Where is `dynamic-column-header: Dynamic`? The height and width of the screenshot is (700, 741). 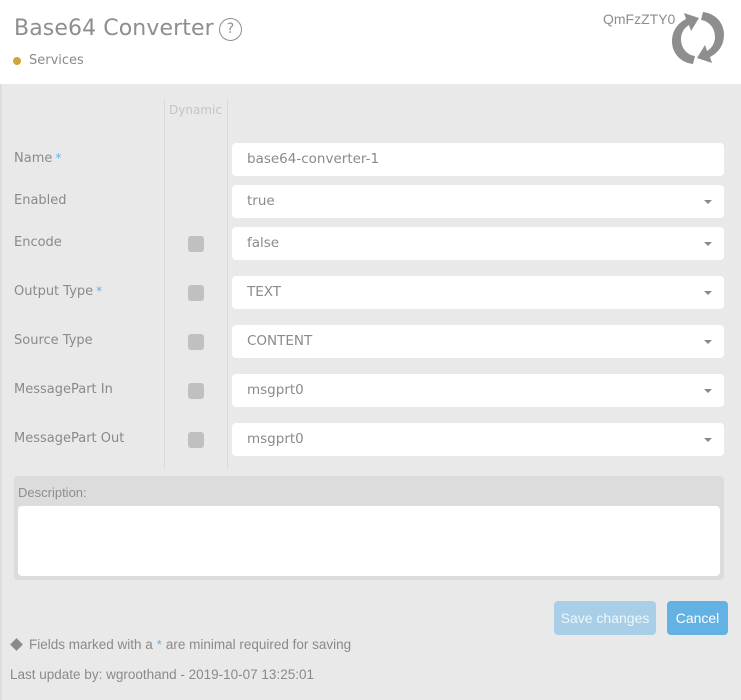 dynamic-column-header: Dynamic is located at coordinates (195, 110).